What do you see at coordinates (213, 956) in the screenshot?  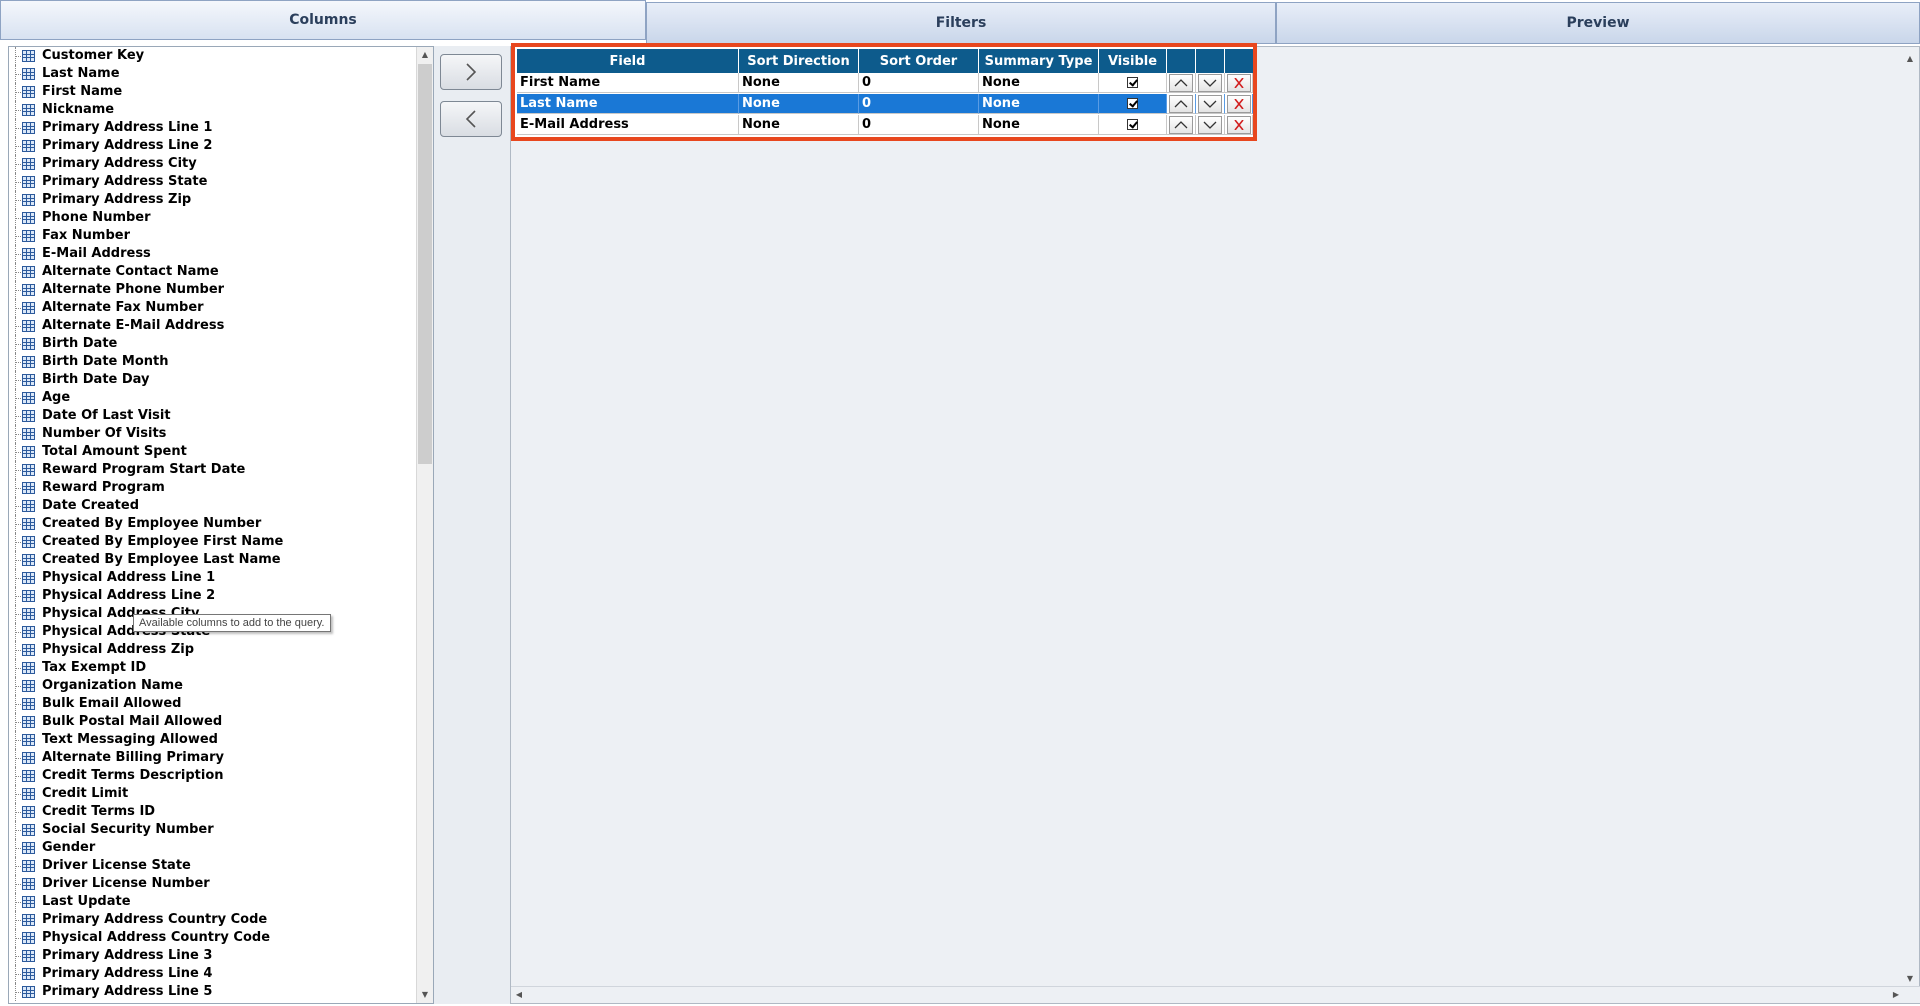 I see `column-list-item: Primary Address Line 3` at bounding box center [213, 956].